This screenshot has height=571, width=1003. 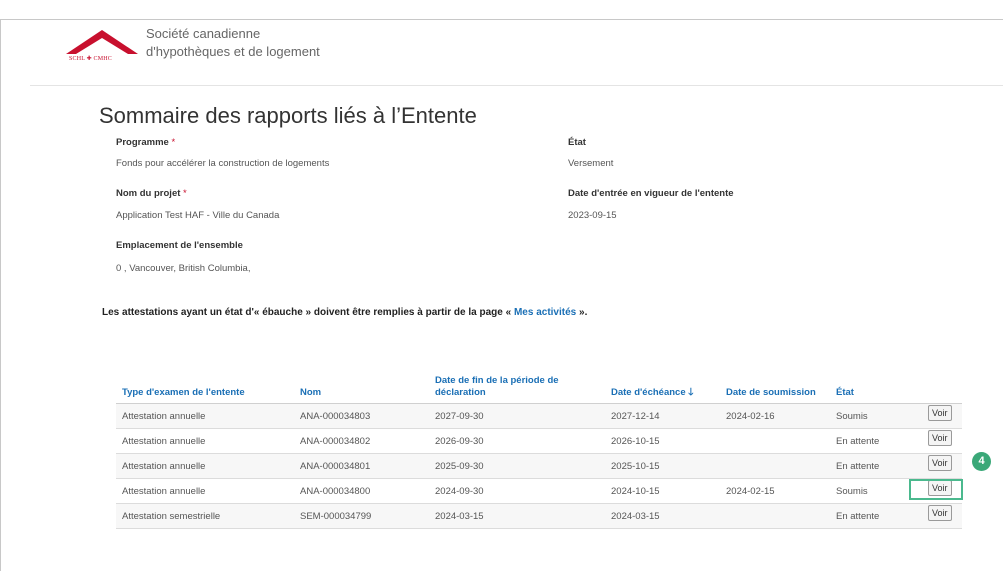 I want to click on my-activities-link: Mes activités, so click(x=545, y=312).